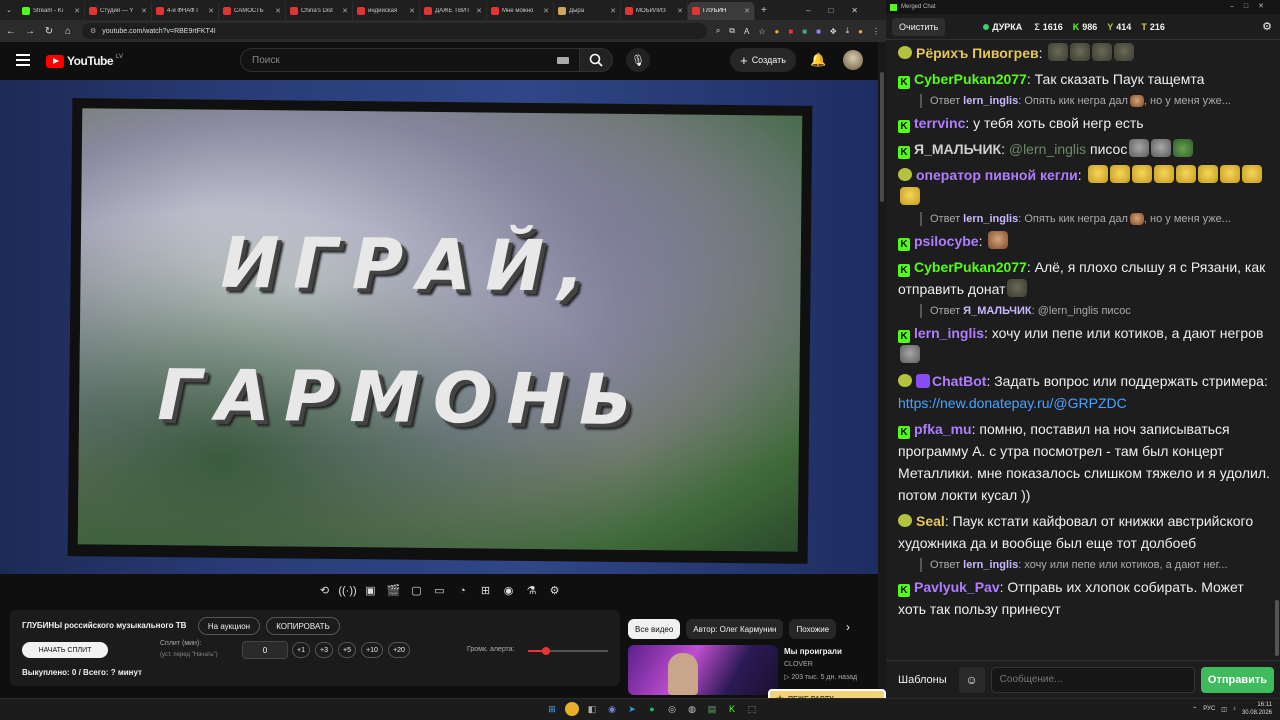 The width and height of the screenshot is (1280, 720). What do you see at coordinates (1224, 709) in the screenshot?
I see `network-icon: ◫` at bounding box center [1224, 709].